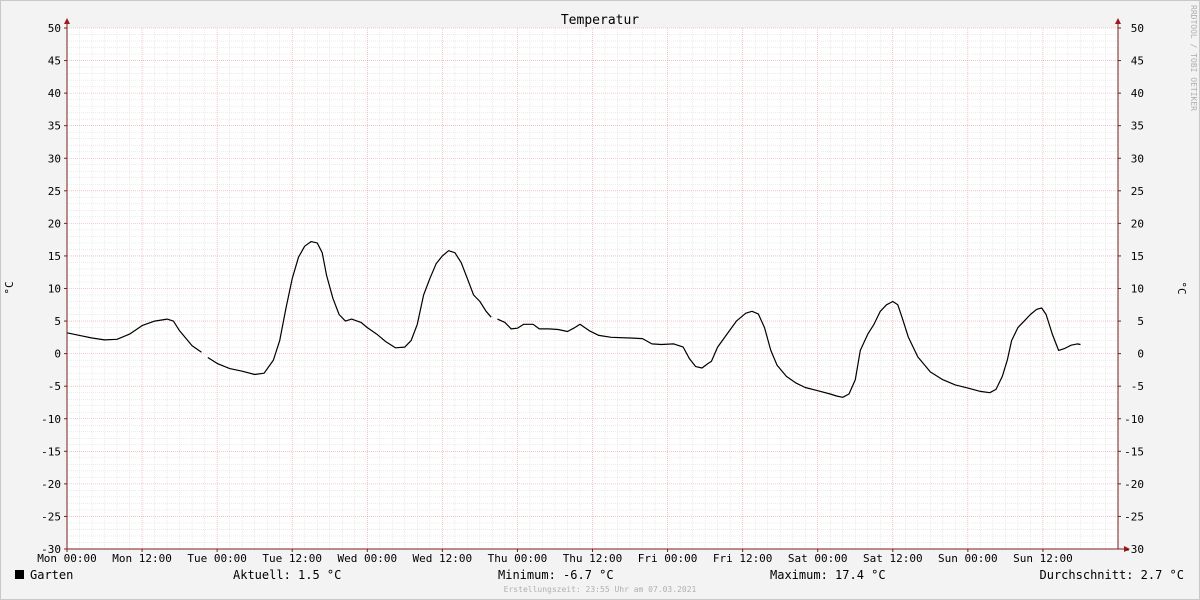  Describe the element at coordinates (668, 558) in the screenshot. I see `x-tick-label: Fri 00:00` at that location.